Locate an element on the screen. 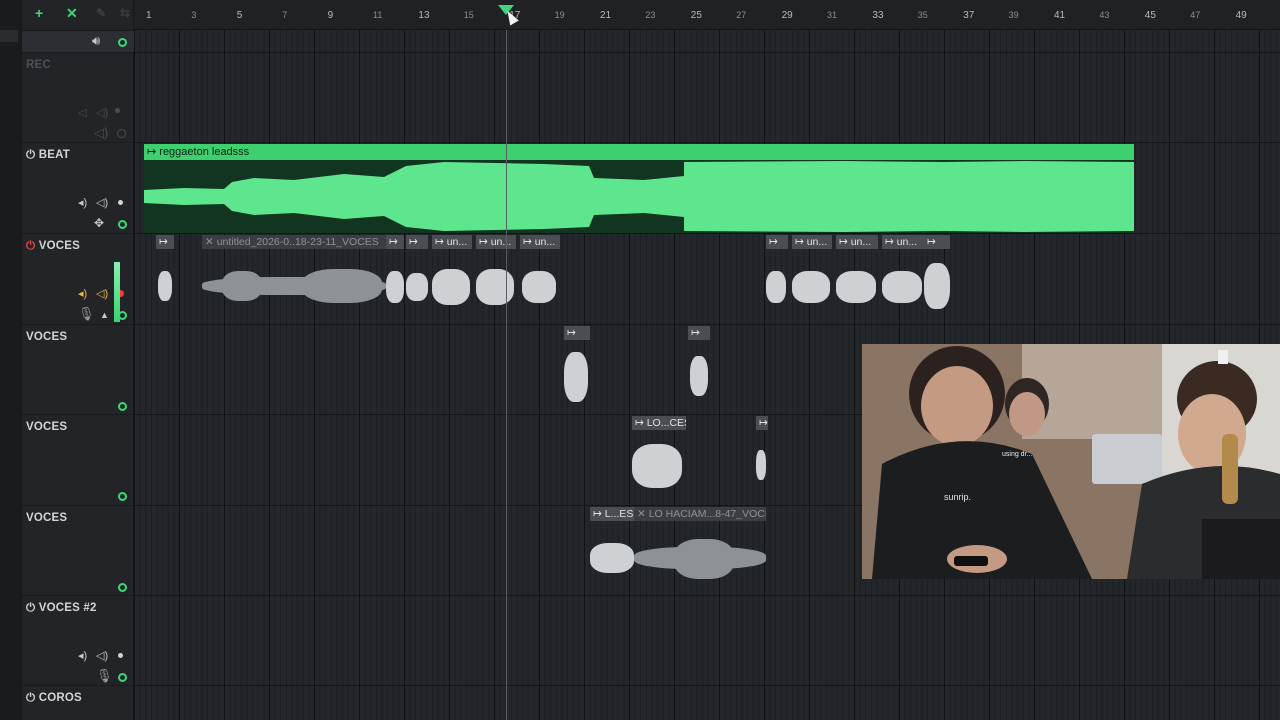  vocal-clip-lo-haciam: ✕ LO HACIAM...8-47_VOCES is located at coordinates (700, 551).